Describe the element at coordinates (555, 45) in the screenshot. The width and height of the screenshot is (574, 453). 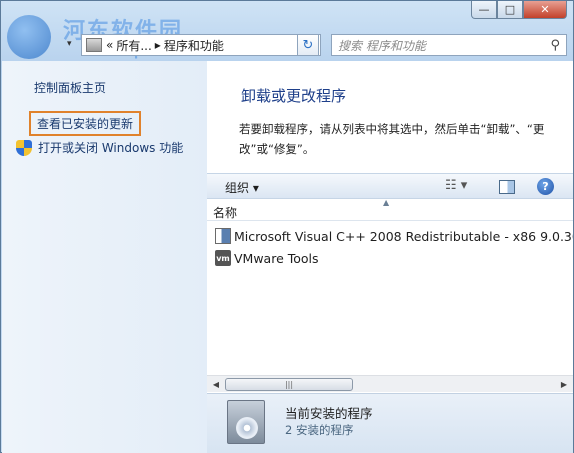
I see `search-icon: ⚲` at that location.